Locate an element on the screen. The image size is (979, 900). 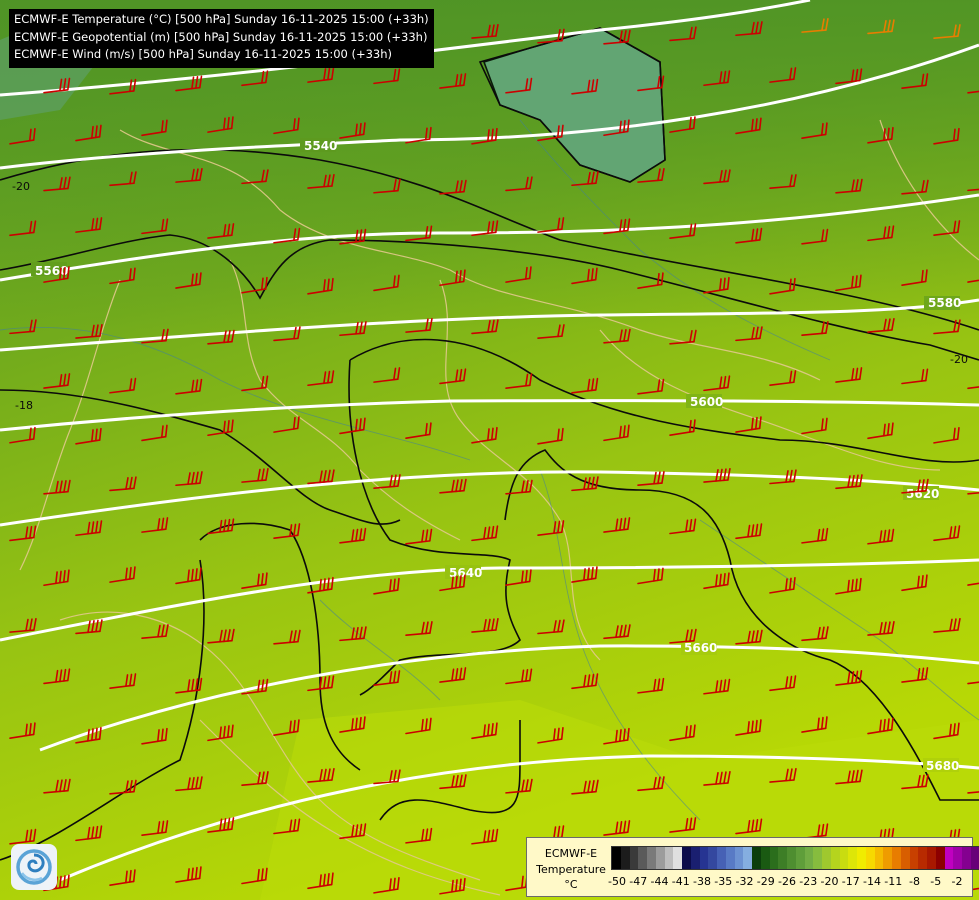
legend-tick-label: -14 is located at coordinates (872, 881).